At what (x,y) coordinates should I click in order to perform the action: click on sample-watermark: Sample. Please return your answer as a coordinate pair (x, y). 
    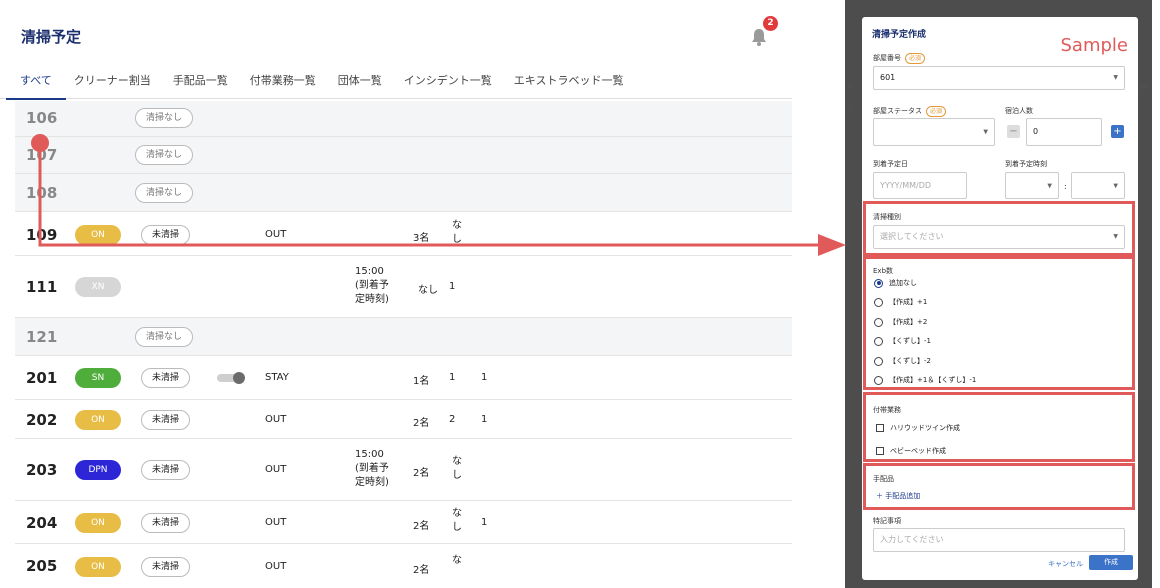
    Looking at the image, I should click on (1094, 45).